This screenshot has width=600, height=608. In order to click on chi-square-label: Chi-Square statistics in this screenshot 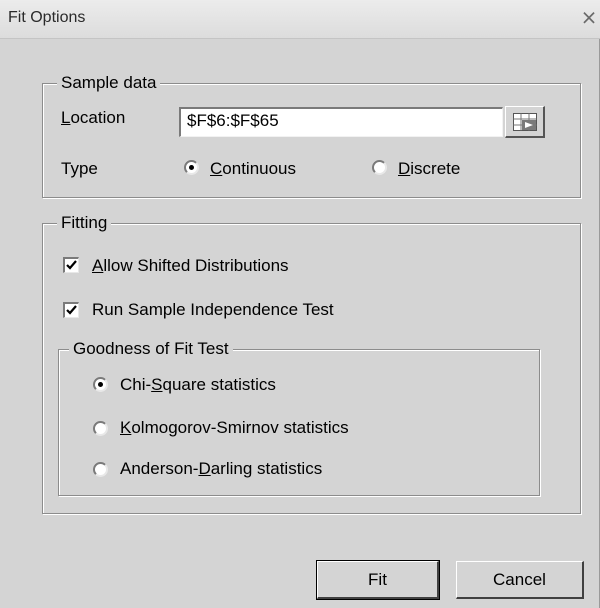, I will do `click(198, 385)`.